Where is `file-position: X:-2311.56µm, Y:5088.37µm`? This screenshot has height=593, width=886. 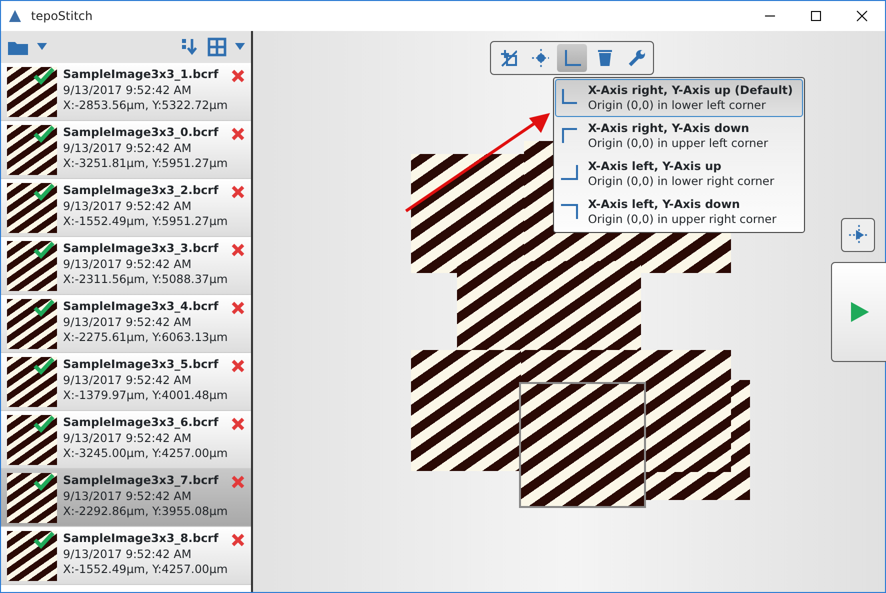
file-position: X:-2311.56µm, Y:5088.37µm is located at coordinates (146, 280).